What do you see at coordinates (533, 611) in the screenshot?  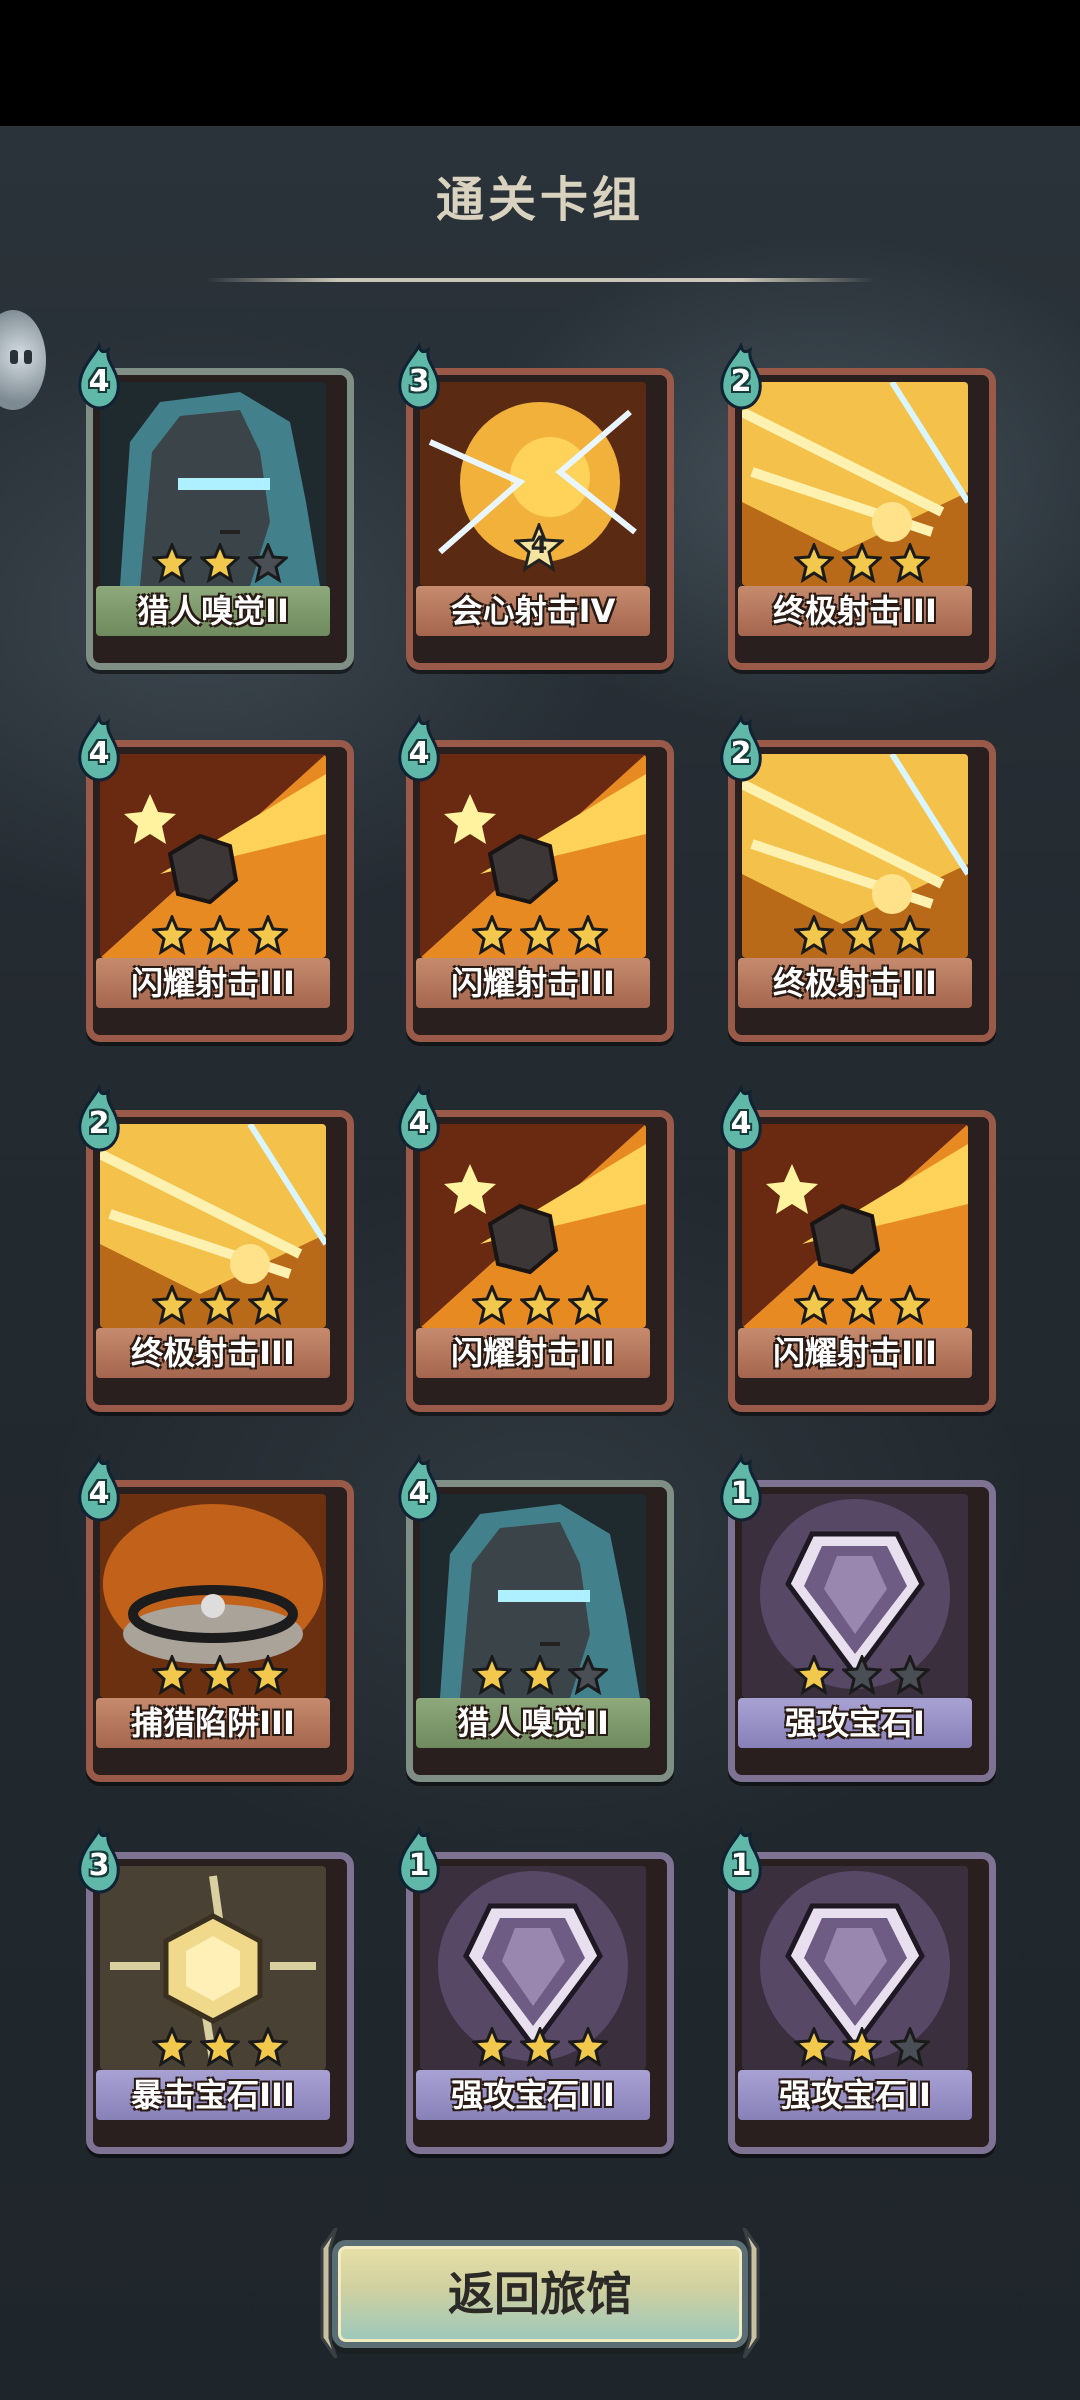 I see `card-name: 会心射击IV` at bounding box center [533, 611].